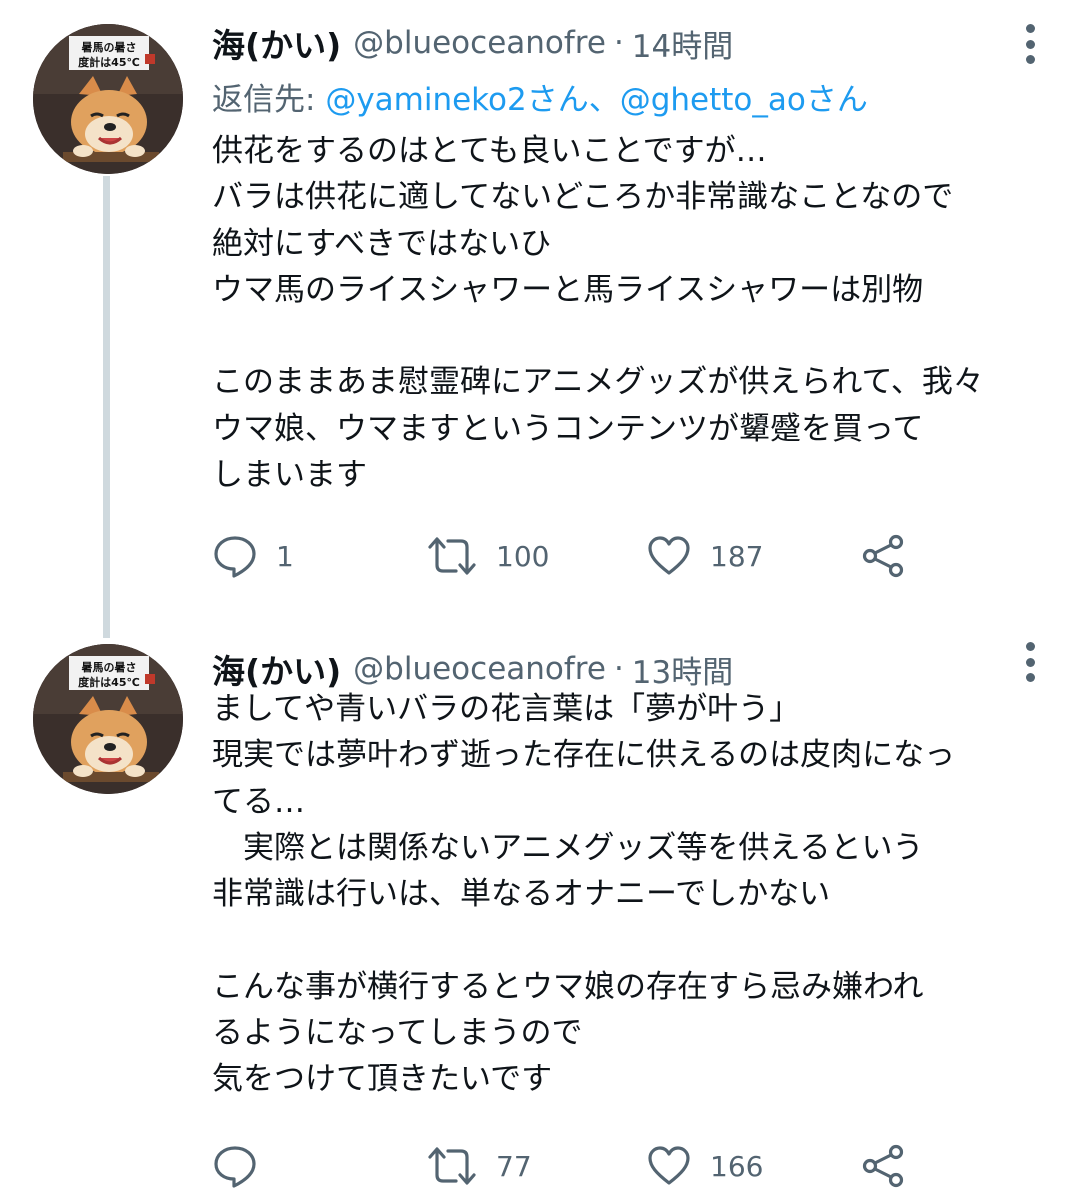 This screenshot has width=1080, height=1200. I want to click on timestamp: 14時間, so click(682, 43).